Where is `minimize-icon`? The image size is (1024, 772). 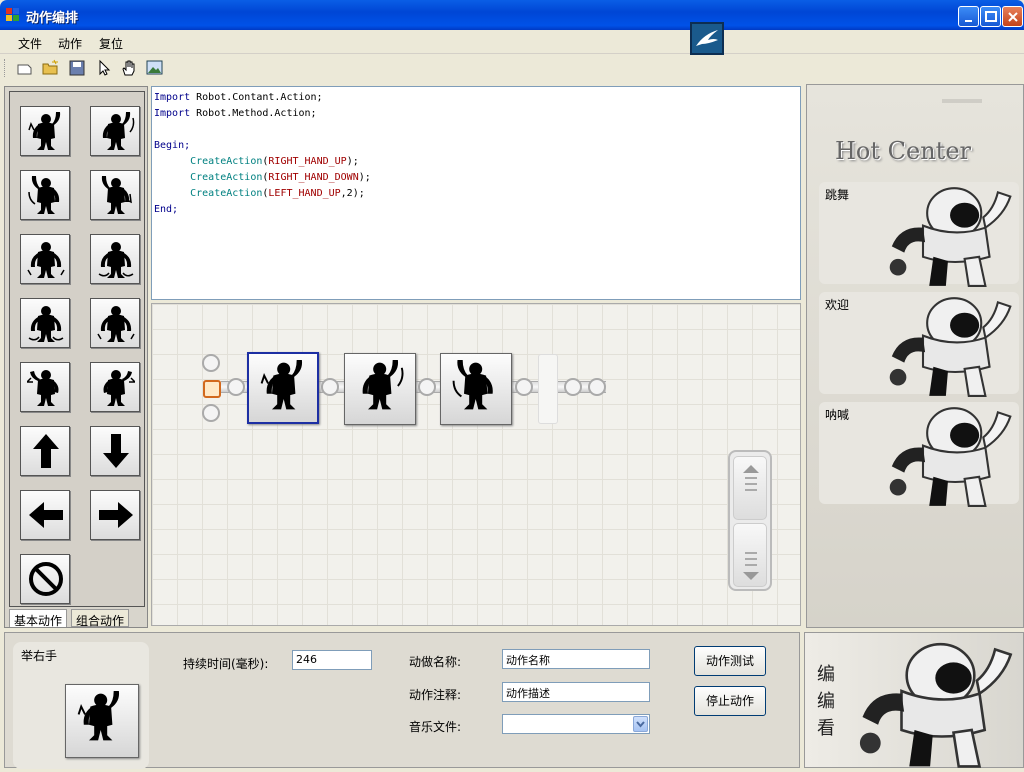
minimize-icon is located at coordinates (968, 21).